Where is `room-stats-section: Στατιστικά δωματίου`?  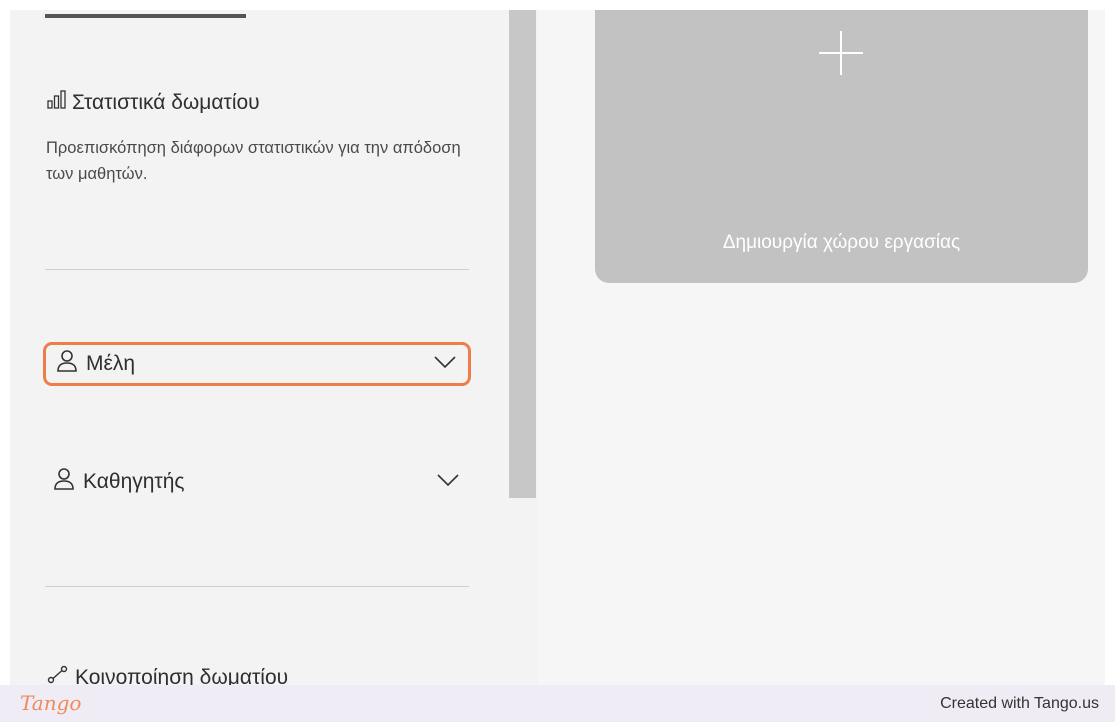 room-stats-section: Στατιστικά δωματίου is located at coordinates (153, 103).